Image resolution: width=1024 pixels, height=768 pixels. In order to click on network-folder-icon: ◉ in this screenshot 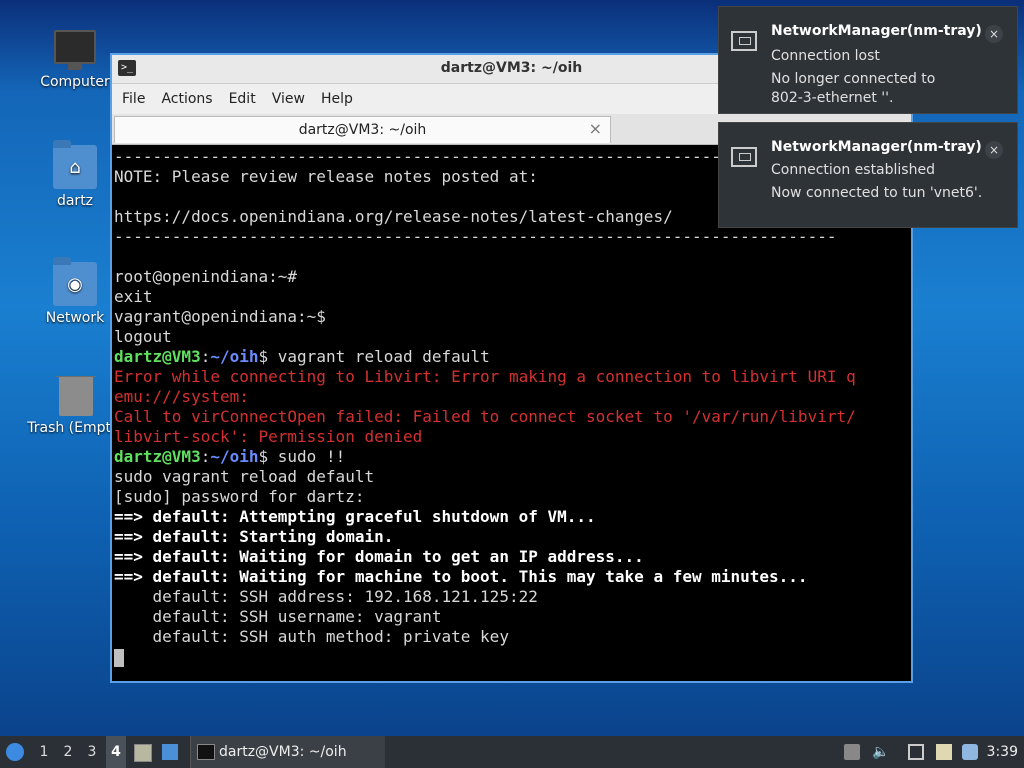, I will do `click(75, 281)`.